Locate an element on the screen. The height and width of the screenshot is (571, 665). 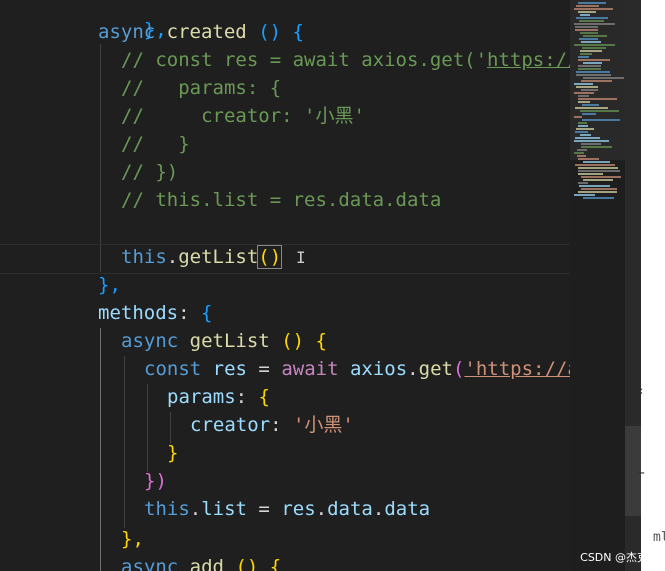
code-token: created is located at coordinates (206, 32).